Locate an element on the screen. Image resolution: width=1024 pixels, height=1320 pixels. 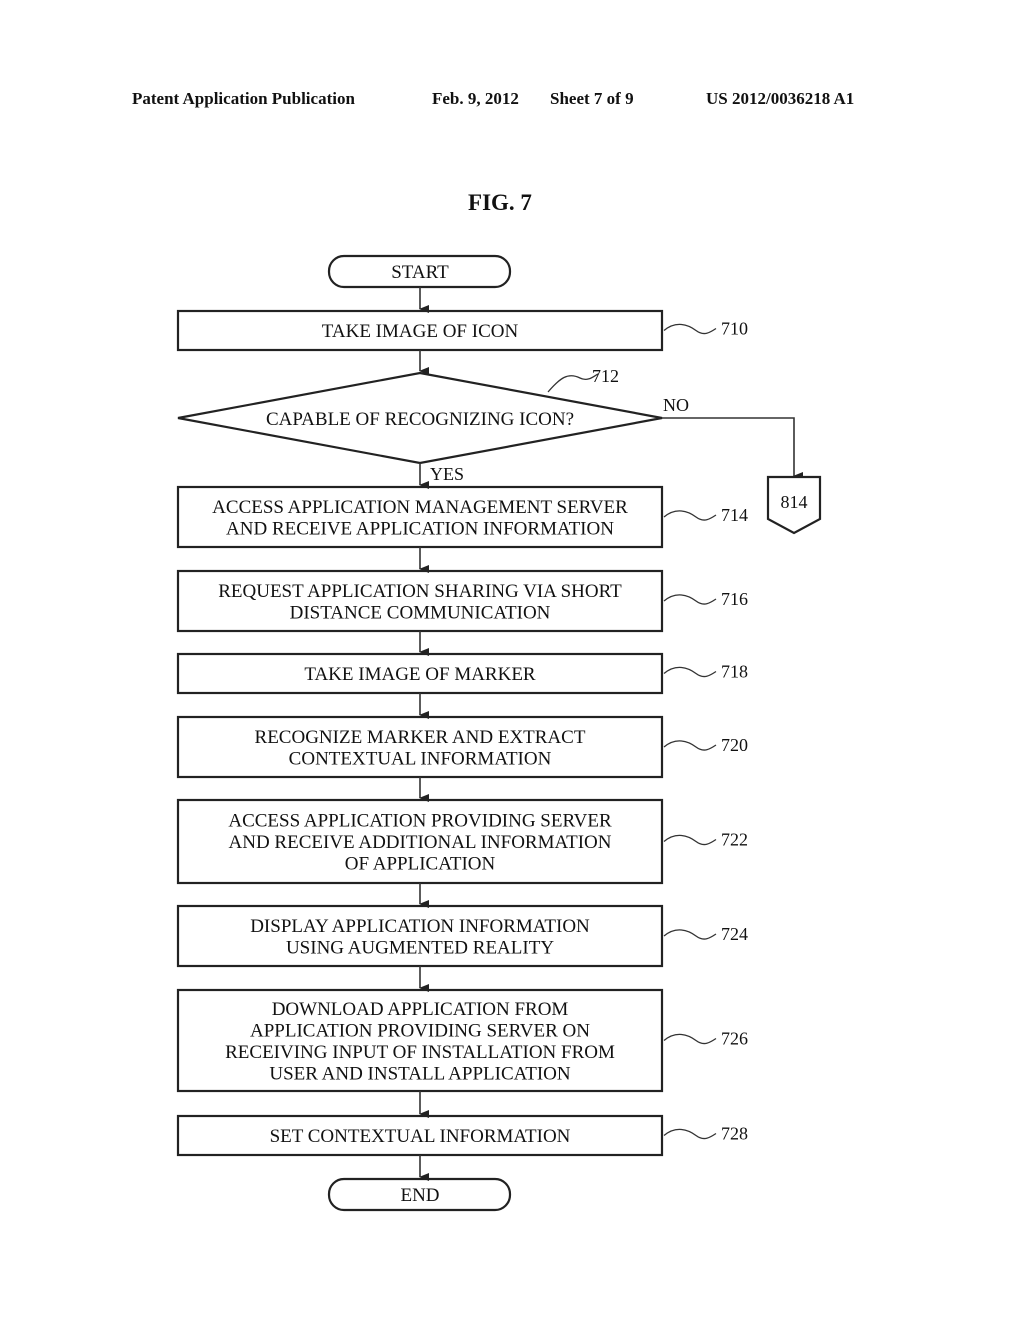
process-step-710: TAKE IMAGE OF ICON 710 is located at coordinates (462, 330).